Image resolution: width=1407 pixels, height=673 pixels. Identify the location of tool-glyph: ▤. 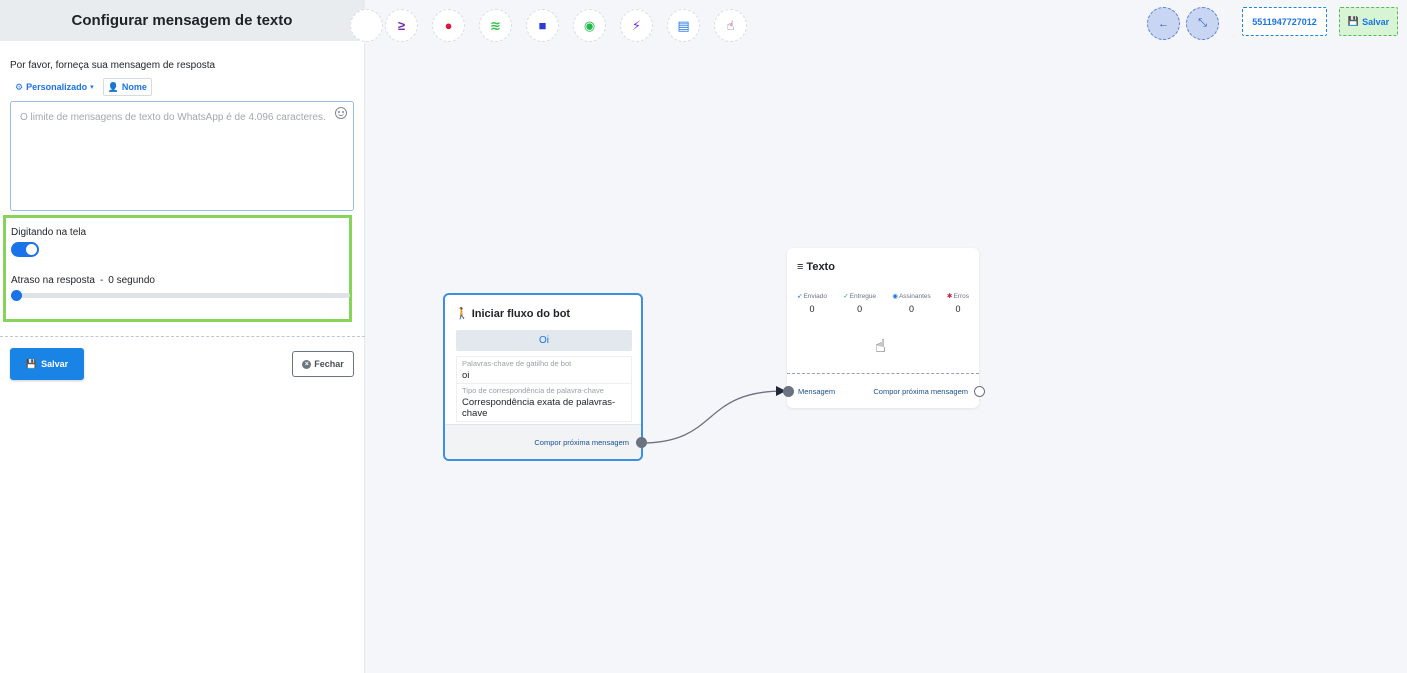
(683, 25).